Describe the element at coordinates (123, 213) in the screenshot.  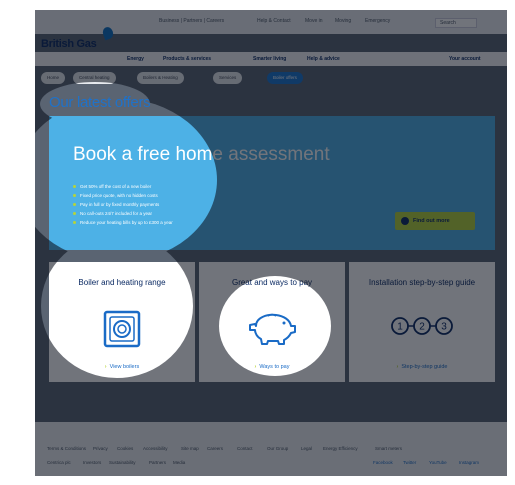
I see `list-item: No call-outs 24/7 included for a year` at that location.